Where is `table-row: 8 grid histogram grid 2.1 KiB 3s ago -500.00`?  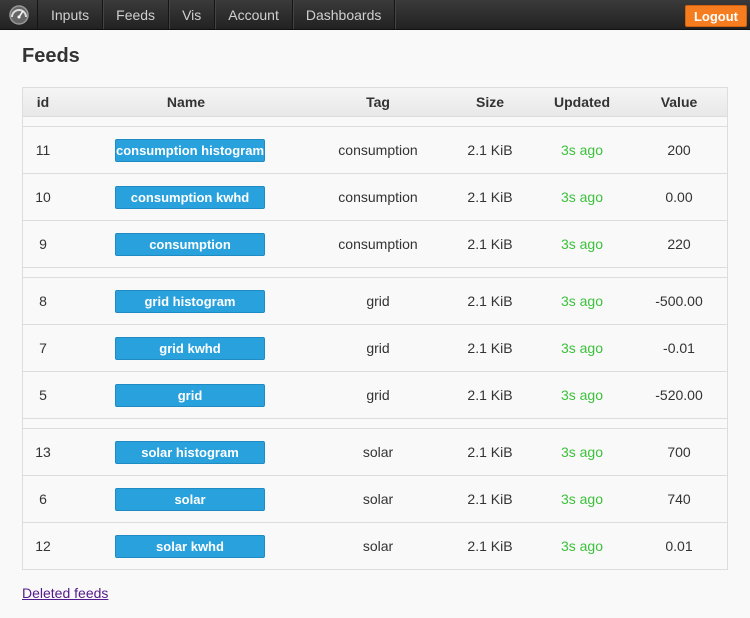
table-row: 8 grid histogram grid 2.1 KiB 3s ago -500.00 is located at coordinates (375, 301).